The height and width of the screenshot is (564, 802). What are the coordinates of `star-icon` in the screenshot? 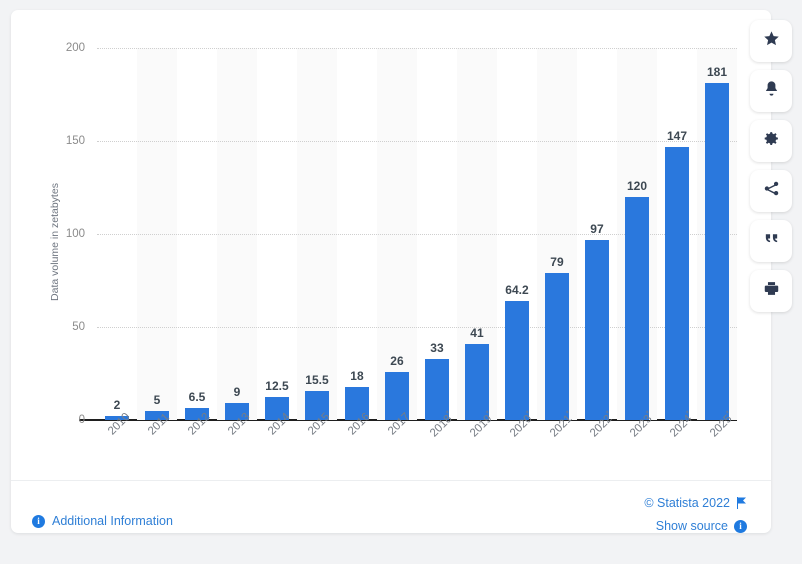 It's located at (771, 41).